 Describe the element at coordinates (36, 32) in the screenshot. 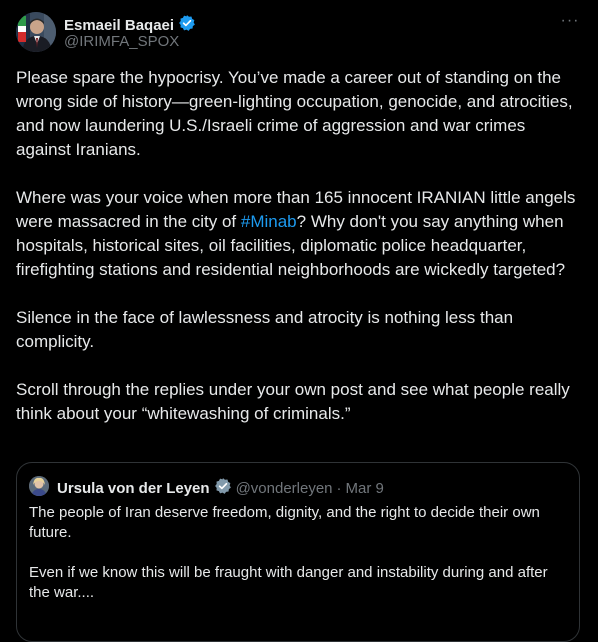

I see `author-avatar` at that location.